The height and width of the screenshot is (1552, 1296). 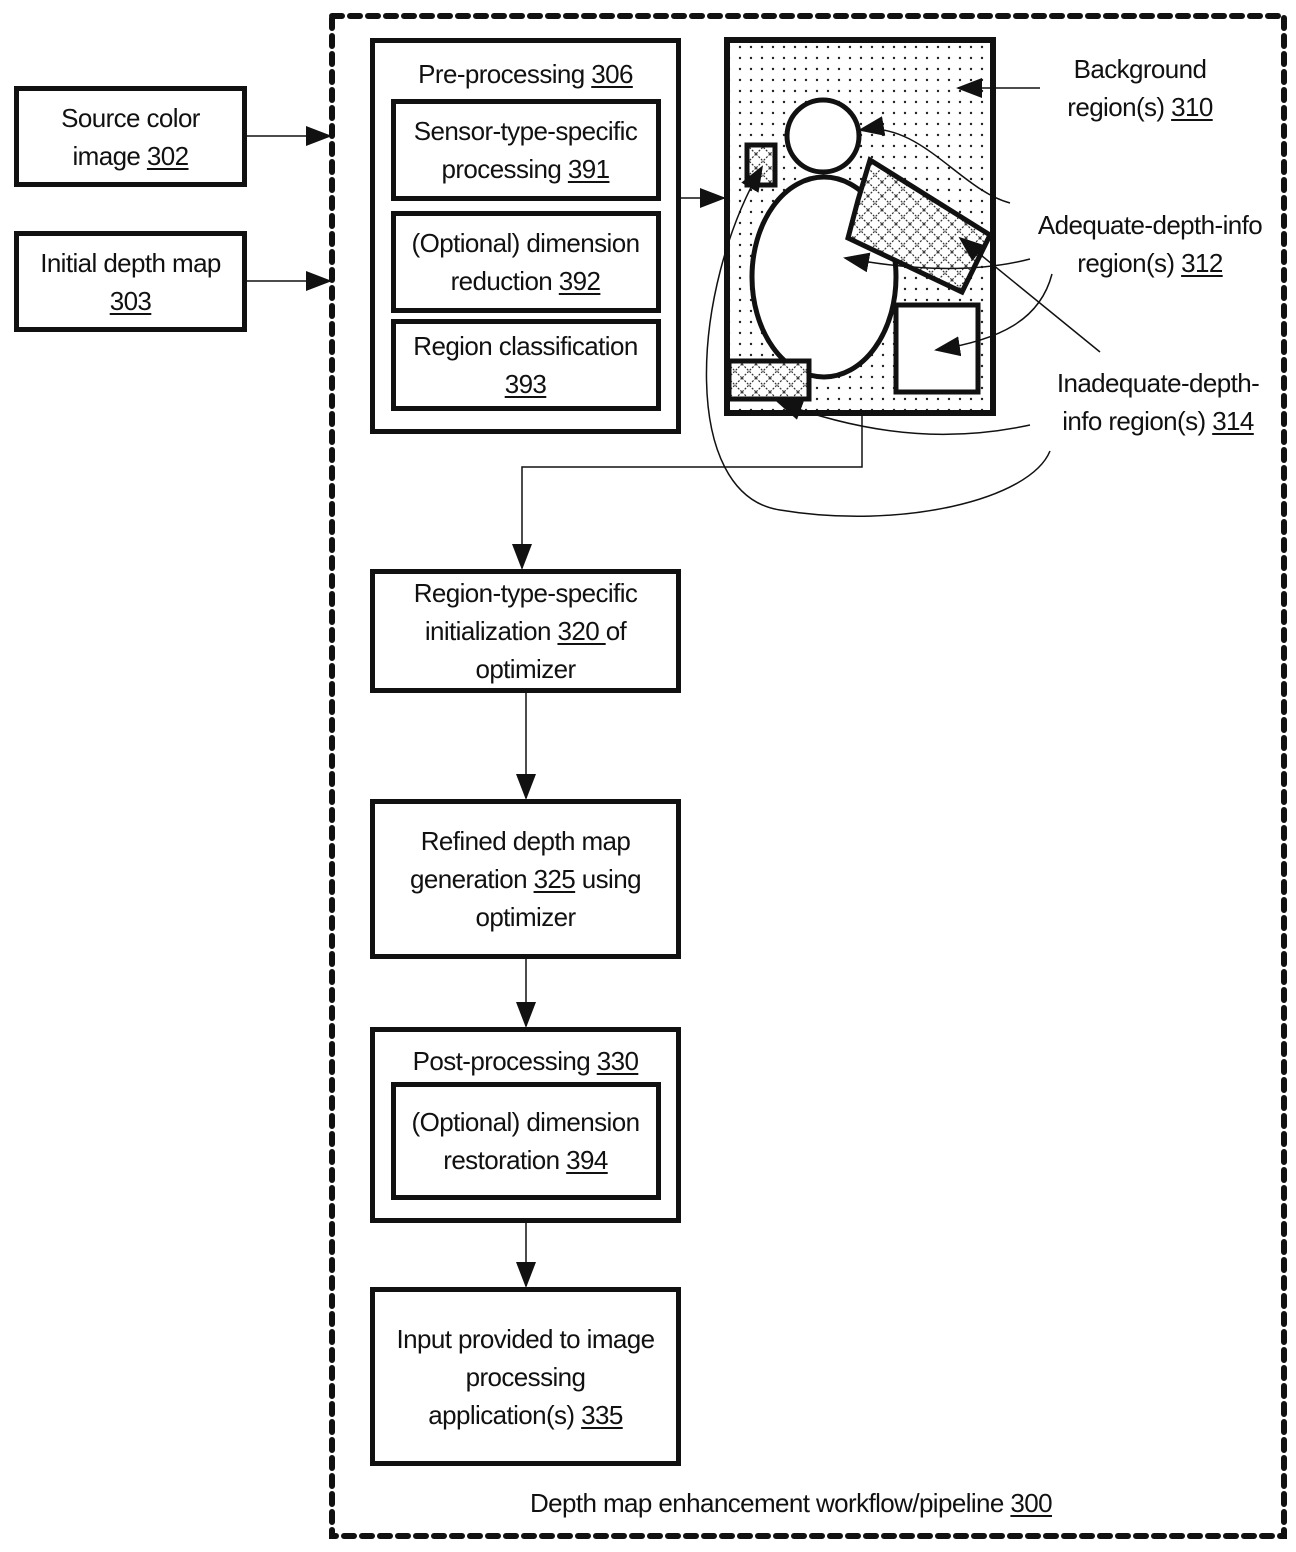 I want to click on ref-303: 303, so click(x=130, y=300).